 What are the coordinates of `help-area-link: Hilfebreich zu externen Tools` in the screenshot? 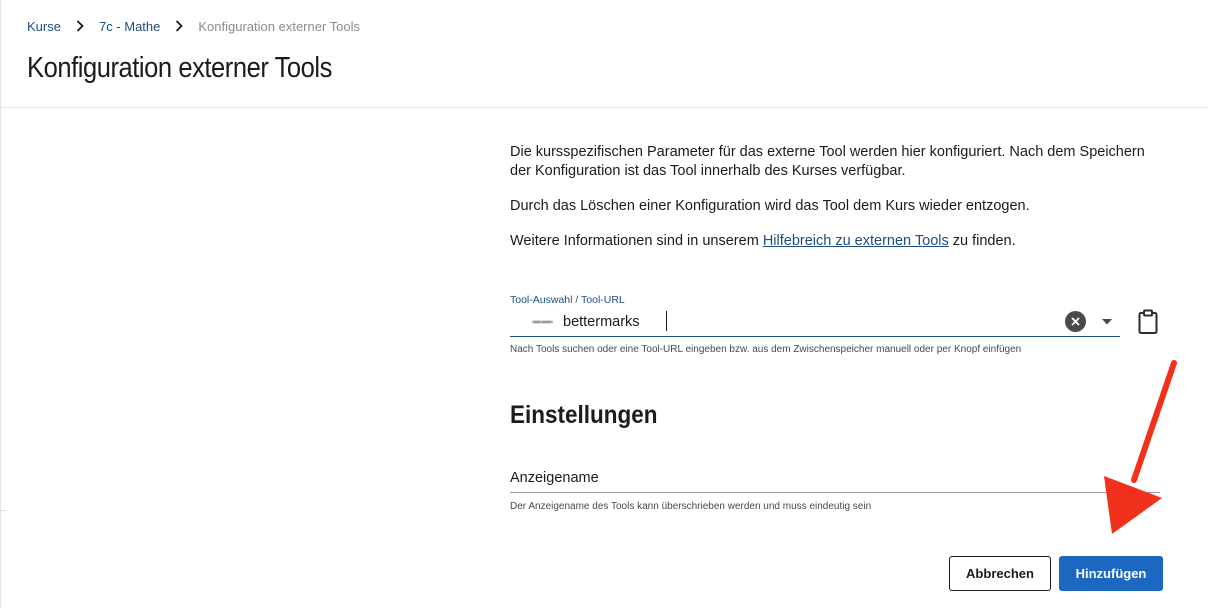 It's located at (856, 241).